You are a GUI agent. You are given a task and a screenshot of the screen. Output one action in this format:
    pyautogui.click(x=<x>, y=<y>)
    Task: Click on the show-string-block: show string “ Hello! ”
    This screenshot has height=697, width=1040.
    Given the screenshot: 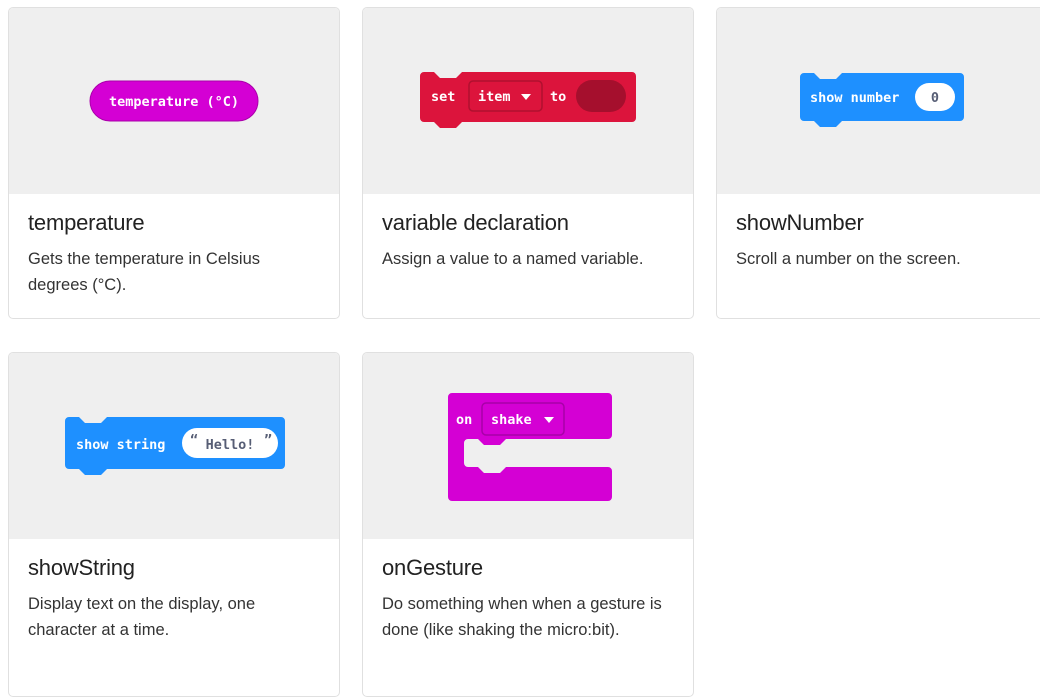 What is the action you would take?
    pyautogui.click(x=175, y=446)
    